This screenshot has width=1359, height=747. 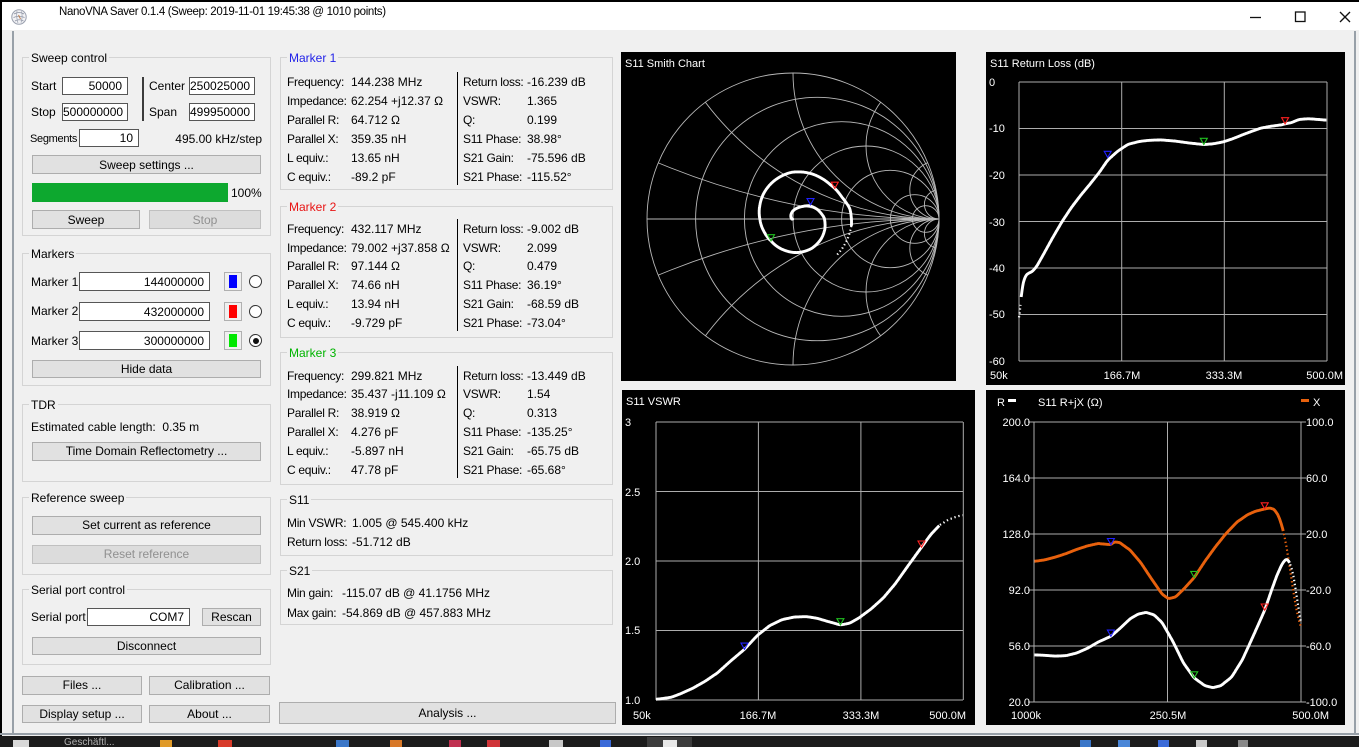 I want to click on svg-text: S11 VSWR, so click(x=653, y=402).